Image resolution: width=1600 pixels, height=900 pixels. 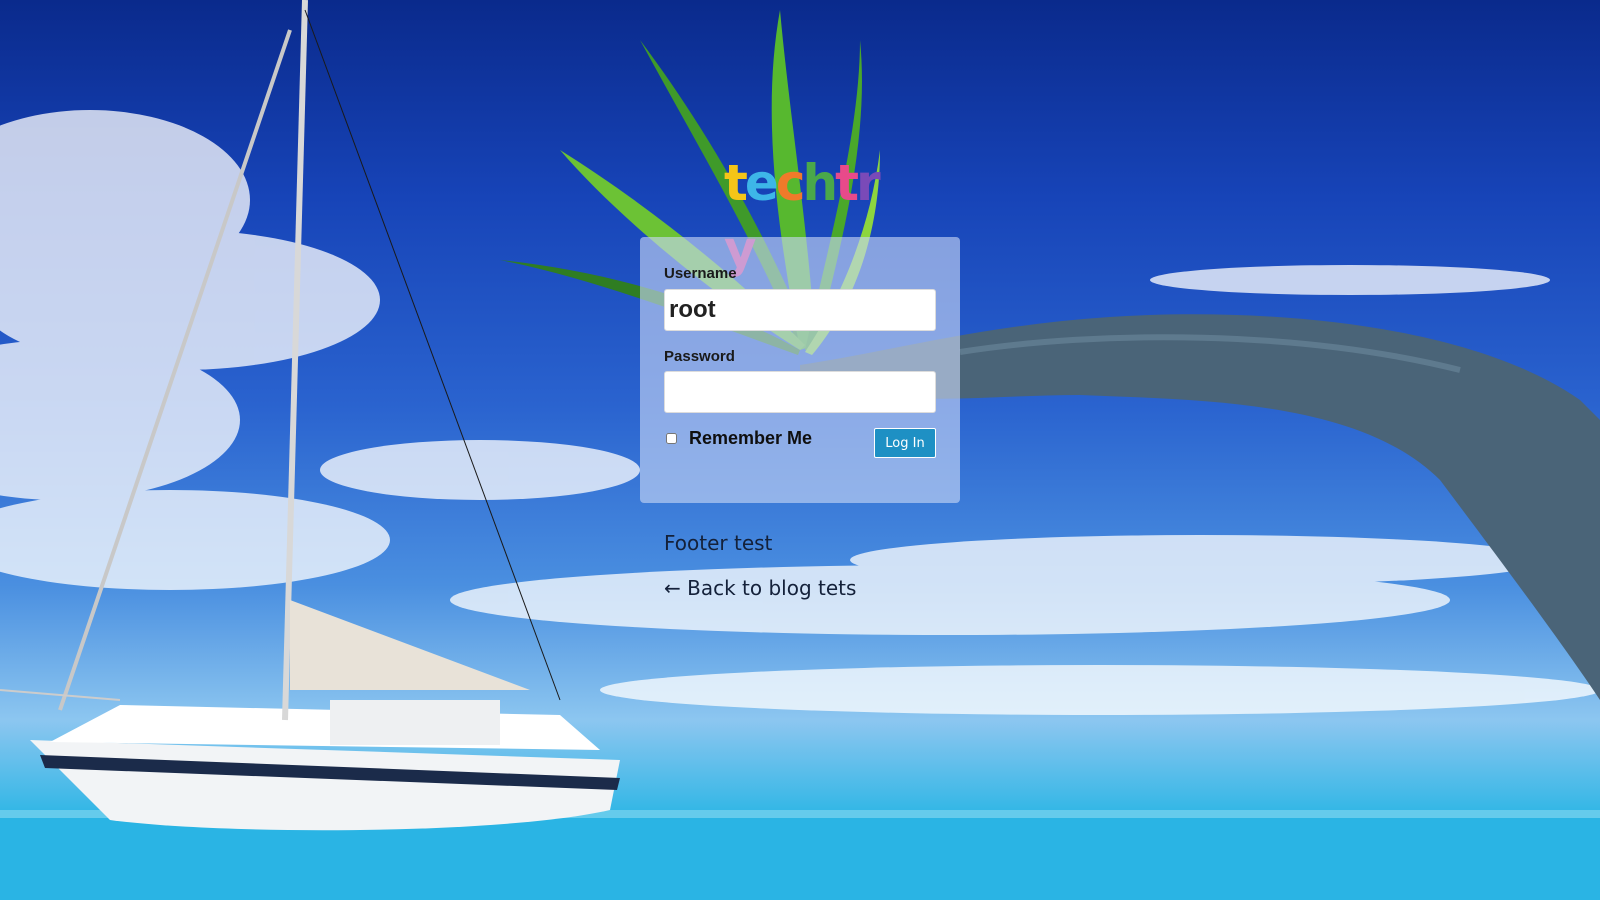 What do you see at coordinates (790, 183) in the screenshot?
I see `logo-letter: c` at bounding box center [790, 183].